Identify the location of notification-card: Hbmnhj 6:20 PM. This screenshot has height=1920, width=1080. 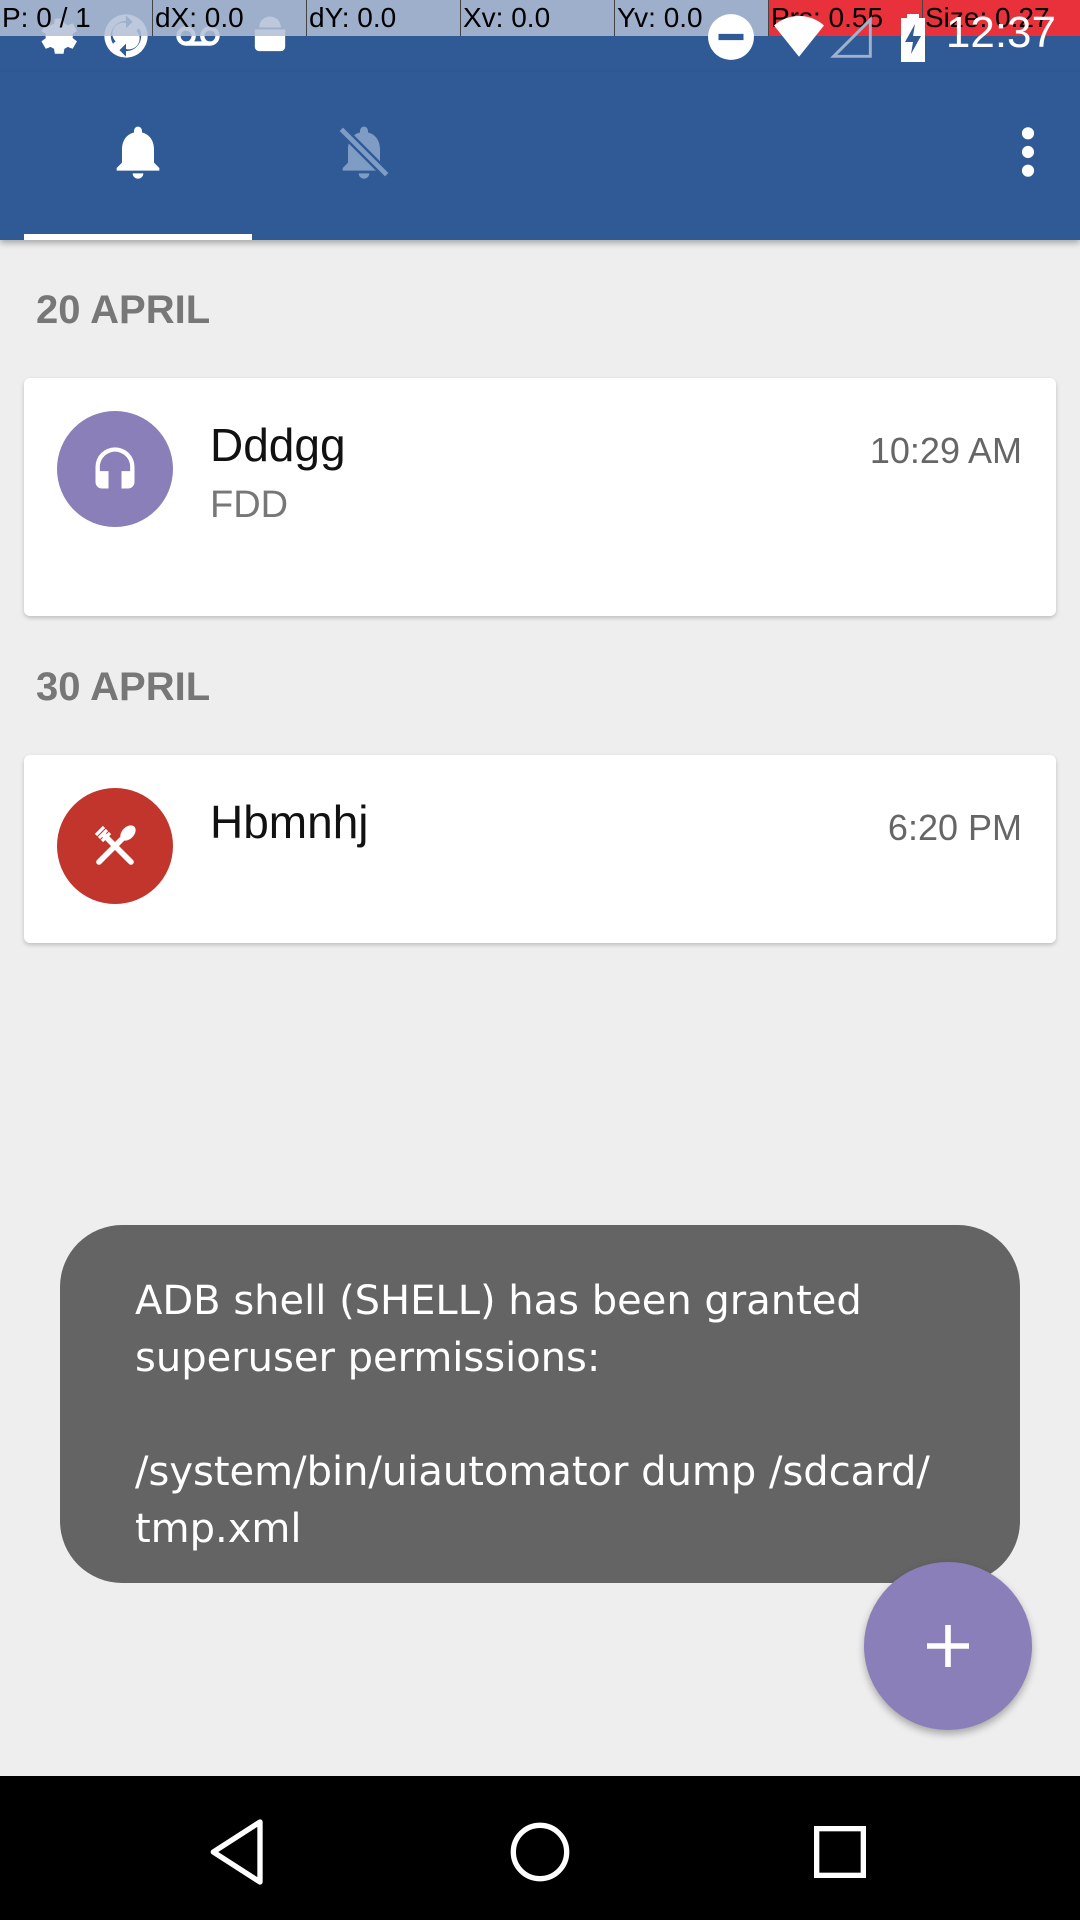
(540, 849).